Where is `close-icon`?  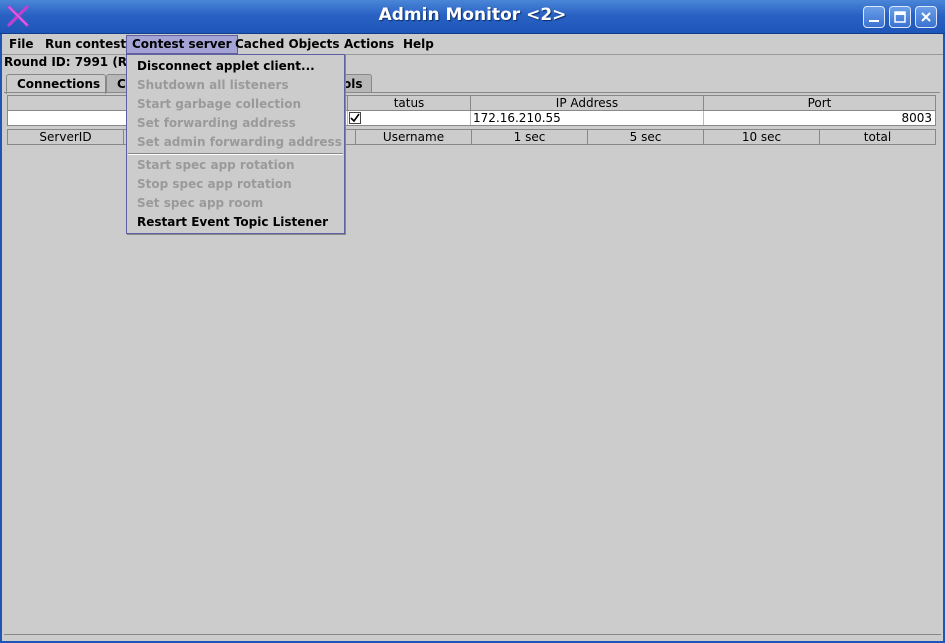
close-icon is located at coordinates (926, 17).